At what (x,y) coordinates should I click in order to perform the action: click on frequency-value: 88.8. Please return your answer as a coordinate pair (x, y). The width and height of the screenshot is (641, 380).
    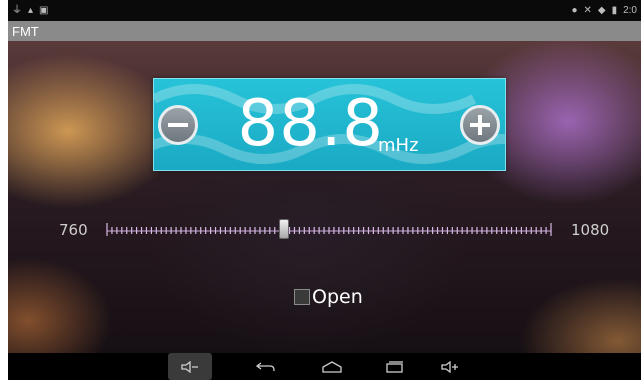
    Looking at the image, I should click on (310, 124).